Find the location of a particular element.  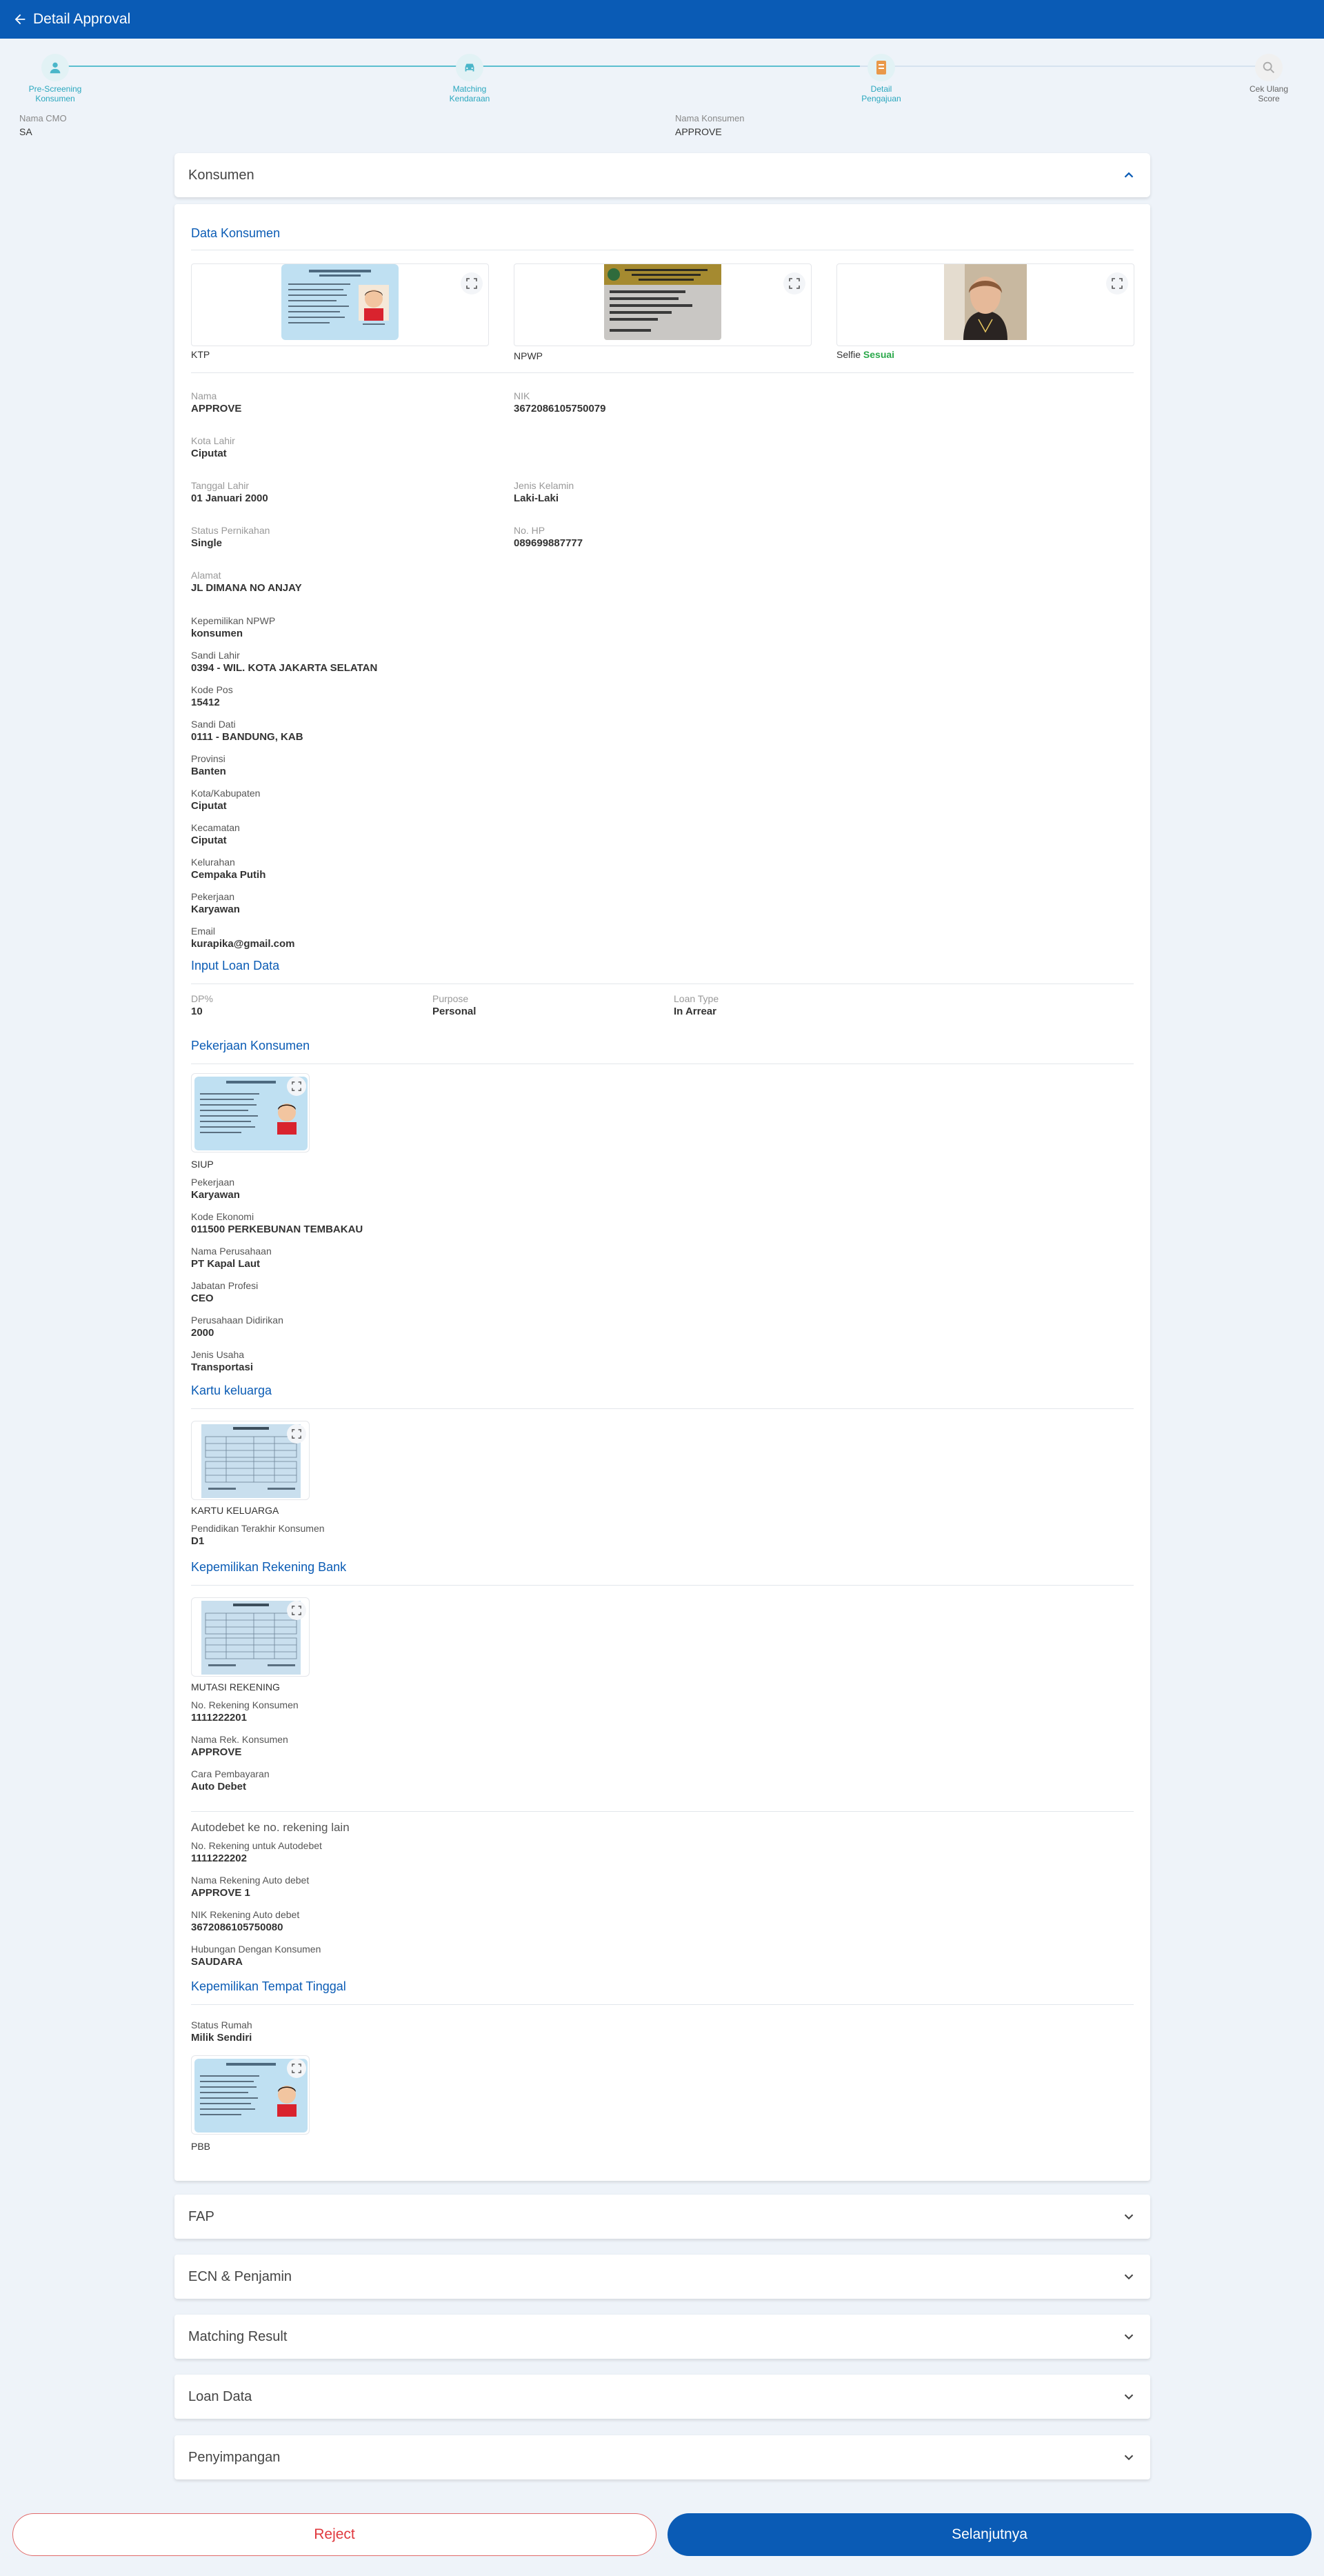

field-label: Cara Pembayaran is located at coordinates (230, 1773).